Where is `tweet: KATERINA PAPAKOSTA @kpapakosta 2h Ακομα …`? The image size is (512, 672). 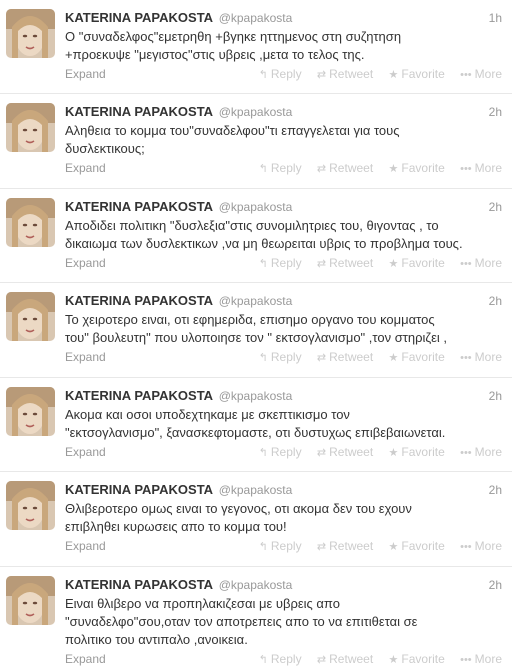
tweet: KATERINA PAPAKOSTA @kpapakosta 2h Ακομα … is located at coordinates (256, 425).